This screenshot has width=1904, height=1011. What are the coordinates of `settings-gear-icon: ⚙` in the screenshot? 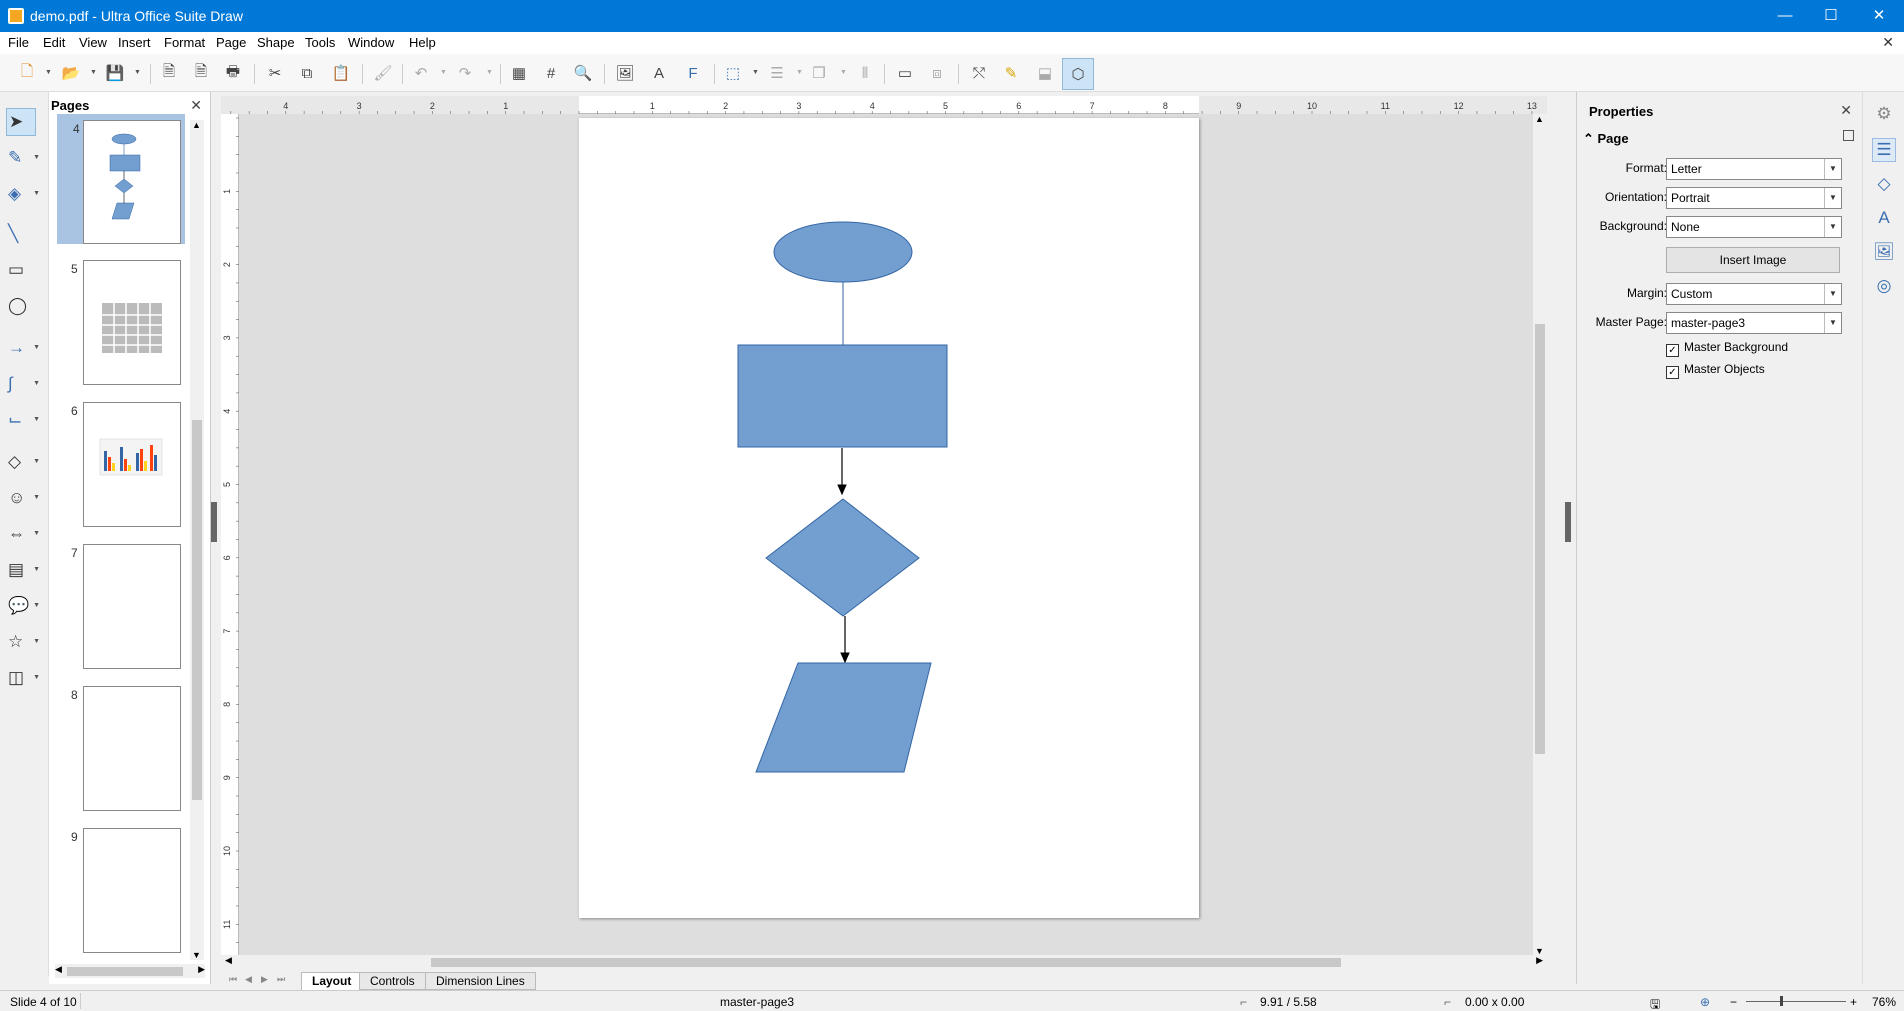 It's located at (1884, 114).